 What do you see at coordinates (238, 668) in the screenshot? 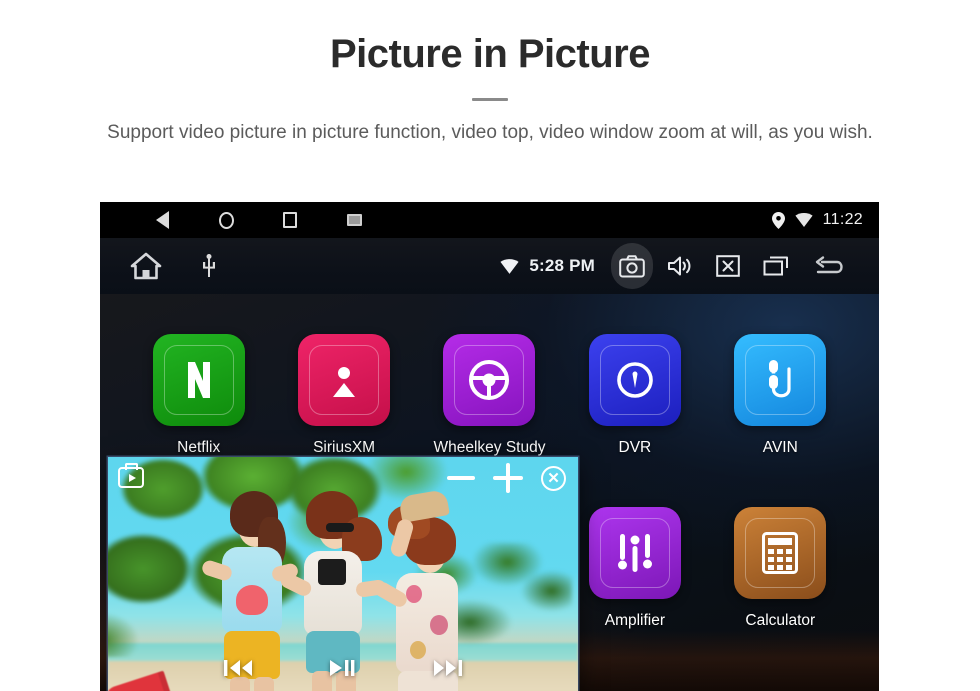
I see `previous-track-icon` at bounding box center [238, 668].